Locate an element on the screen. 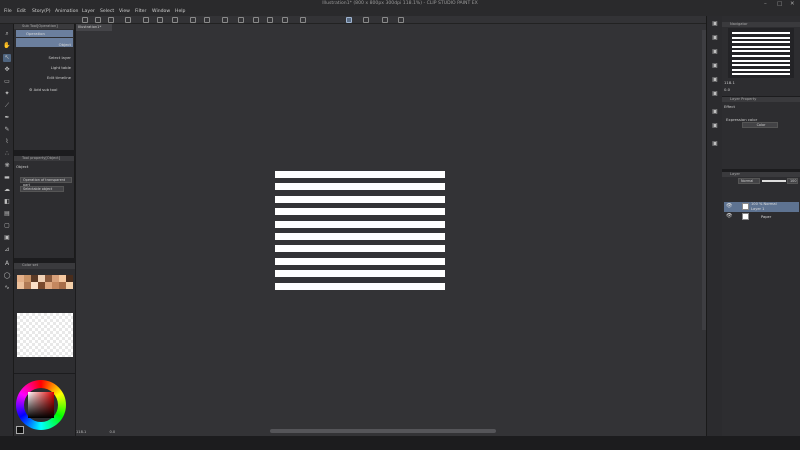 This screenshot has width=800, height=450. brush-tool-icon: ⌇ is located at coordinates (7, 142).